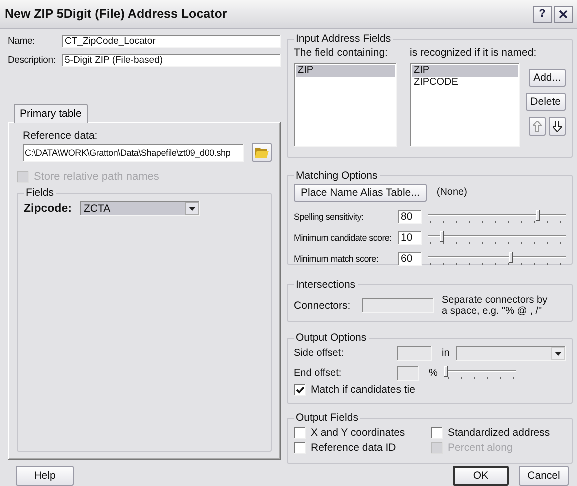 This screenshot has width=577, height=486. What do you see at coordinates (537, 126) in the screenshot?
I see `up-arrow-icon` at bounding box center [537, 126].